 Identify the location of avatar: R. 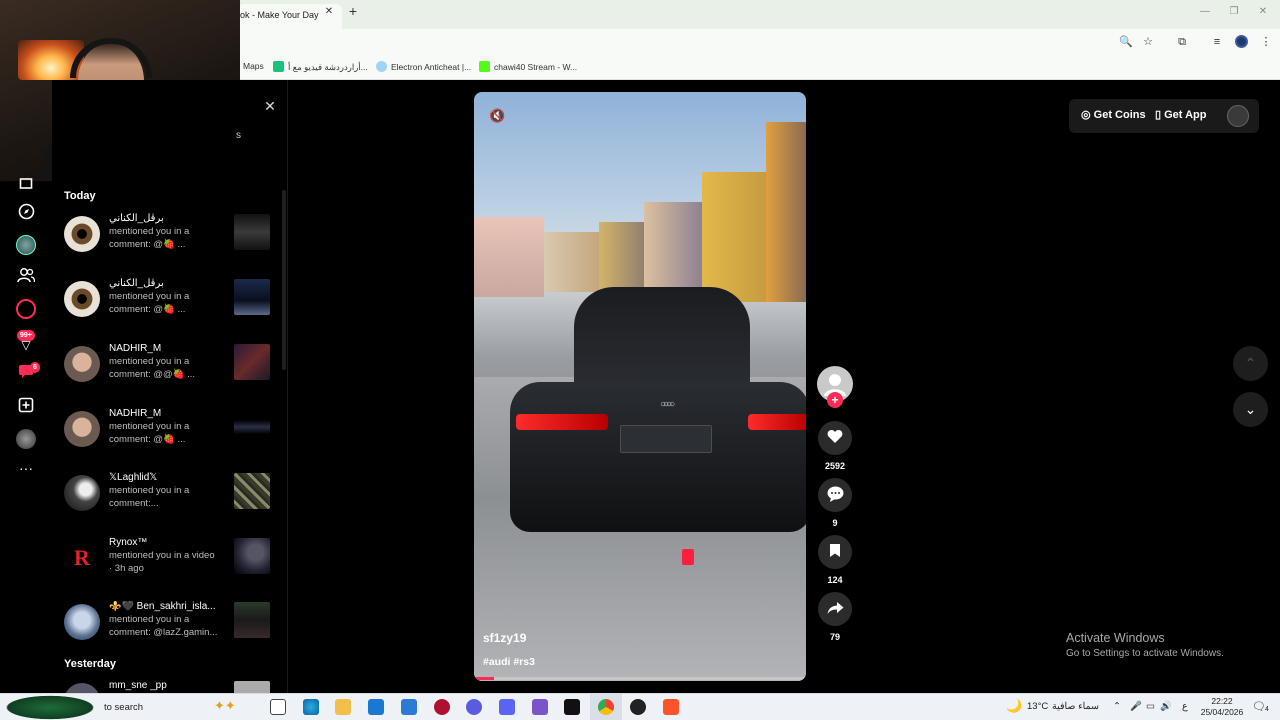
(82, 558).